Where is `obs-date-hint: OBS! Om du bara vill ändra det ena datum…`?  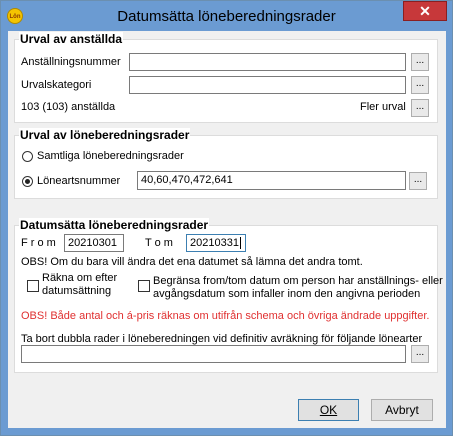 obs-date-hint: OBS! Om du bara vill ändra det ena datum… is located at coordinates (192, 262).